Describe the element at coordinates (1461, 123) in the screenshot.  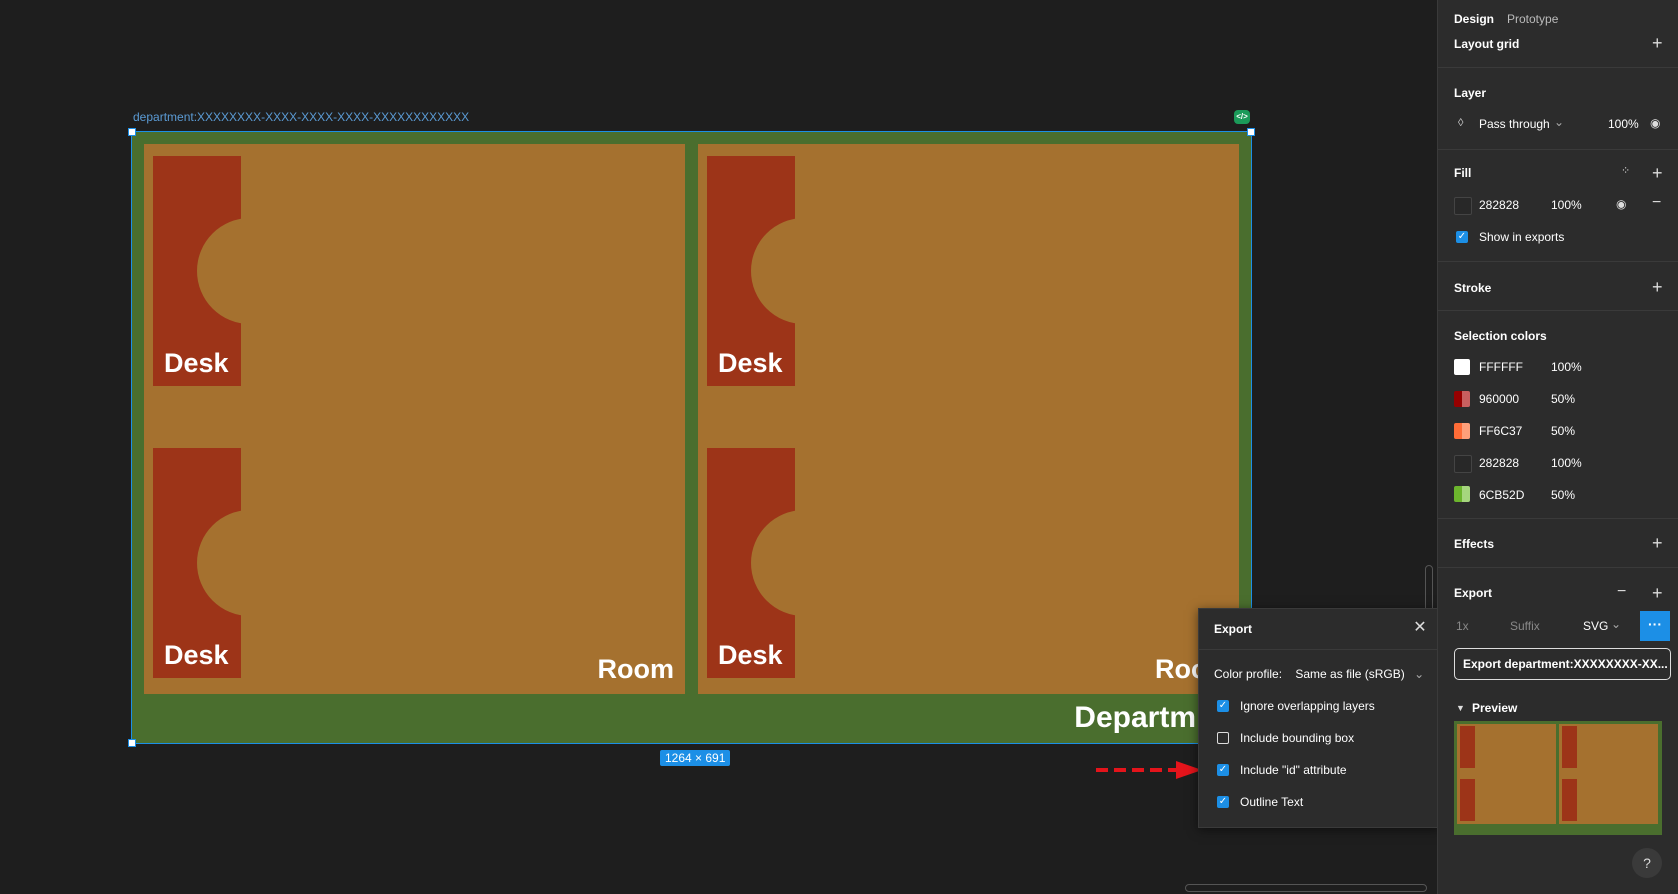
I see `blend-mode-icon: ◊` at that location.